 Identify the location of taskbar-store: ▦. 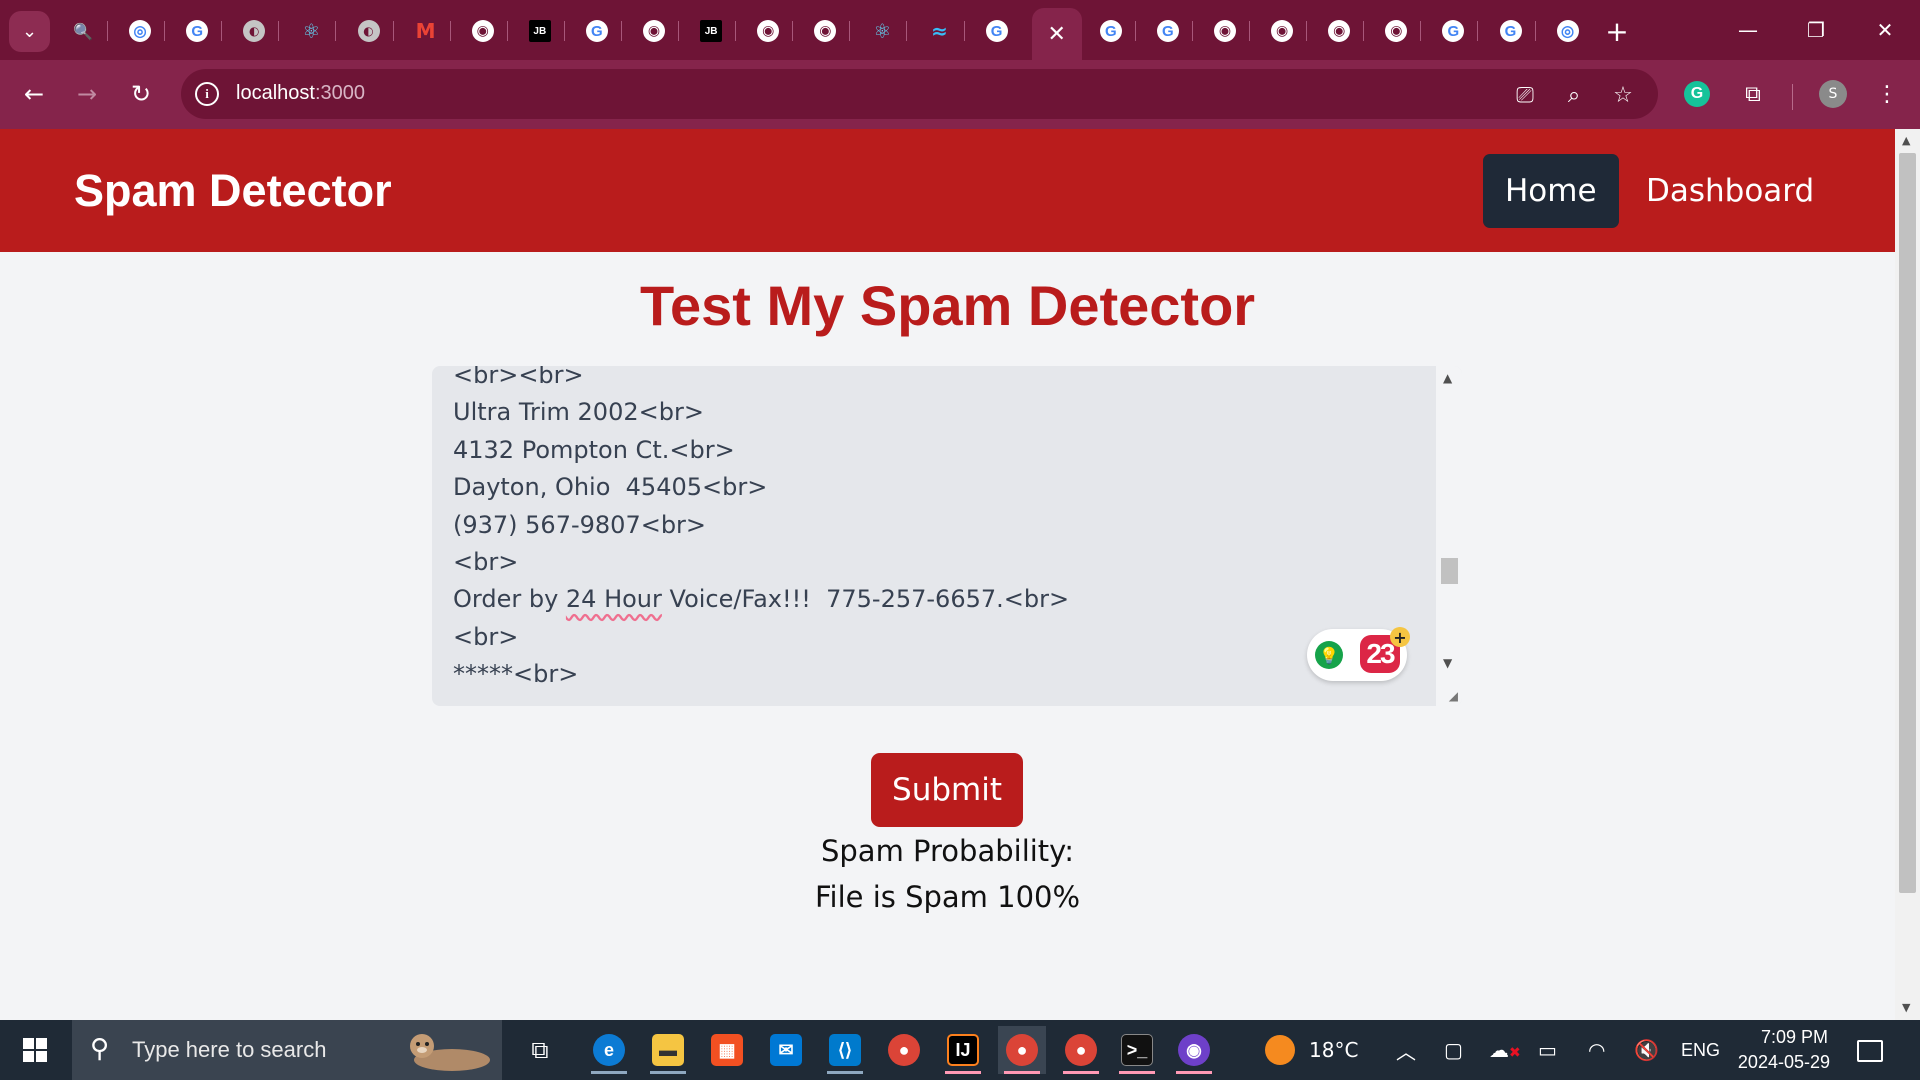
(727, 1050).